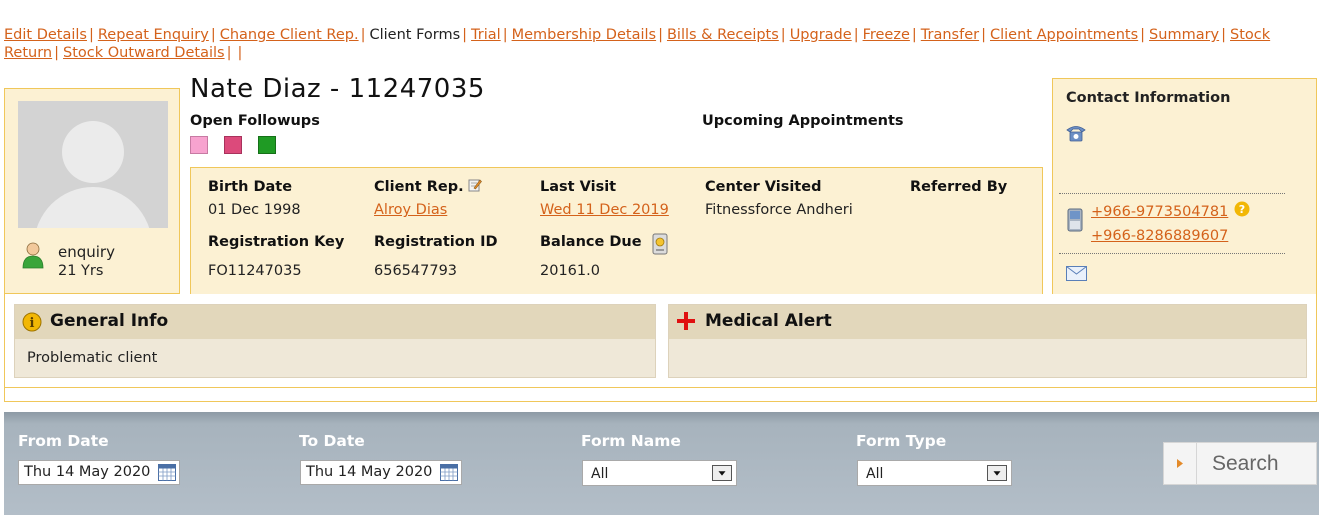 Image resolution: width=1319 pixels, height=515 pixels. I want to click on client-rep-label: Client Rep., so click(419, 187).